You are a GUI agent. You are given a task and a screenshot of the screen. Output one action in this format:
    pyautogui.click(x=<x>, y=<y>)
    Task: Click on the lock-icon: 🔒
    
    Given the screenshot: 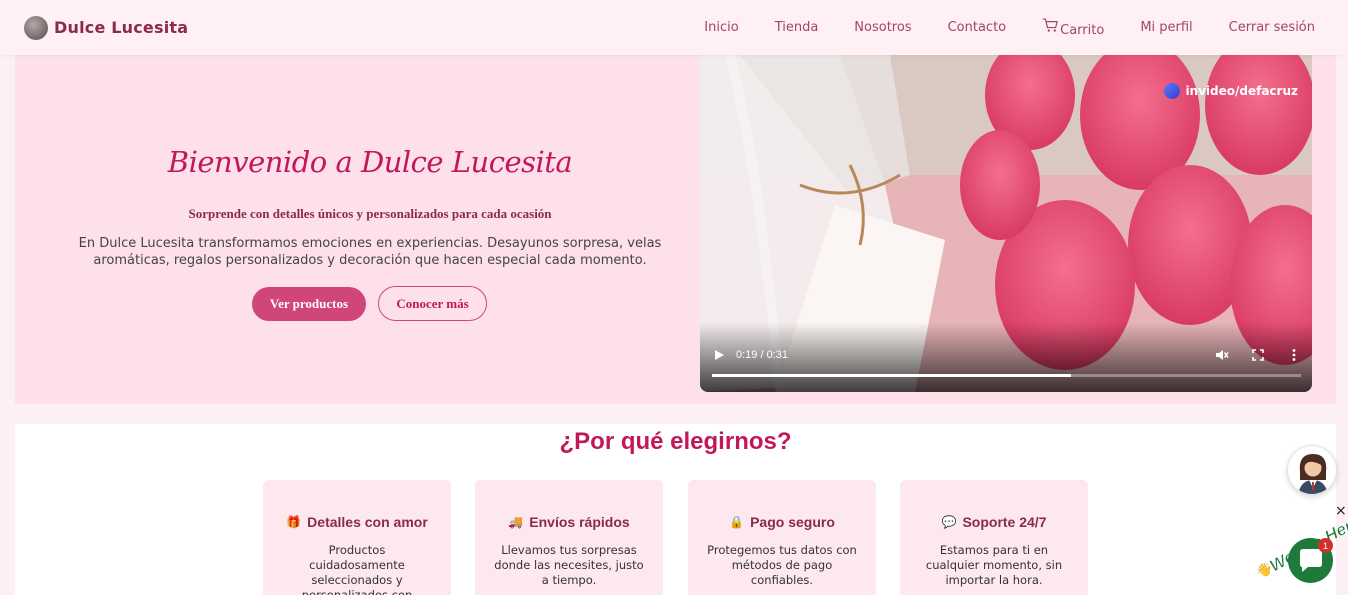 What is the action you would take?
    pyautogui.click(x=737, y=522)
    